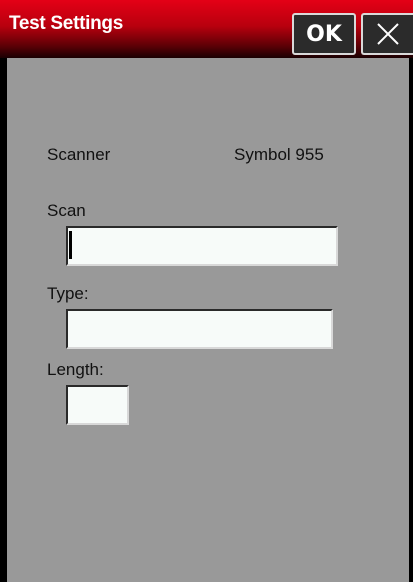 The height and width of the screenshot is (582, 413). I want to click on close-button, so click(387, 34).